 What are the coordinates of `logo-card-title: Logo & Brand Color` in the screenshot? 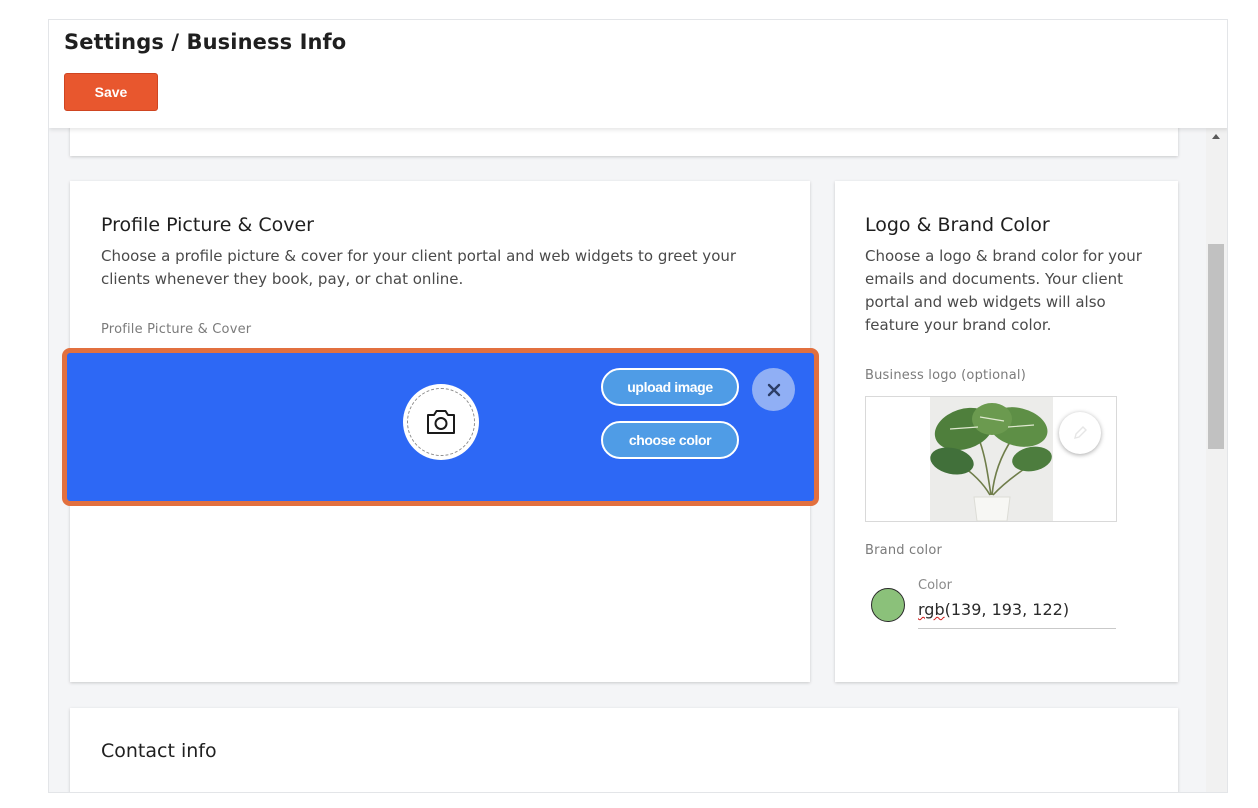 It's located at (957, 225).